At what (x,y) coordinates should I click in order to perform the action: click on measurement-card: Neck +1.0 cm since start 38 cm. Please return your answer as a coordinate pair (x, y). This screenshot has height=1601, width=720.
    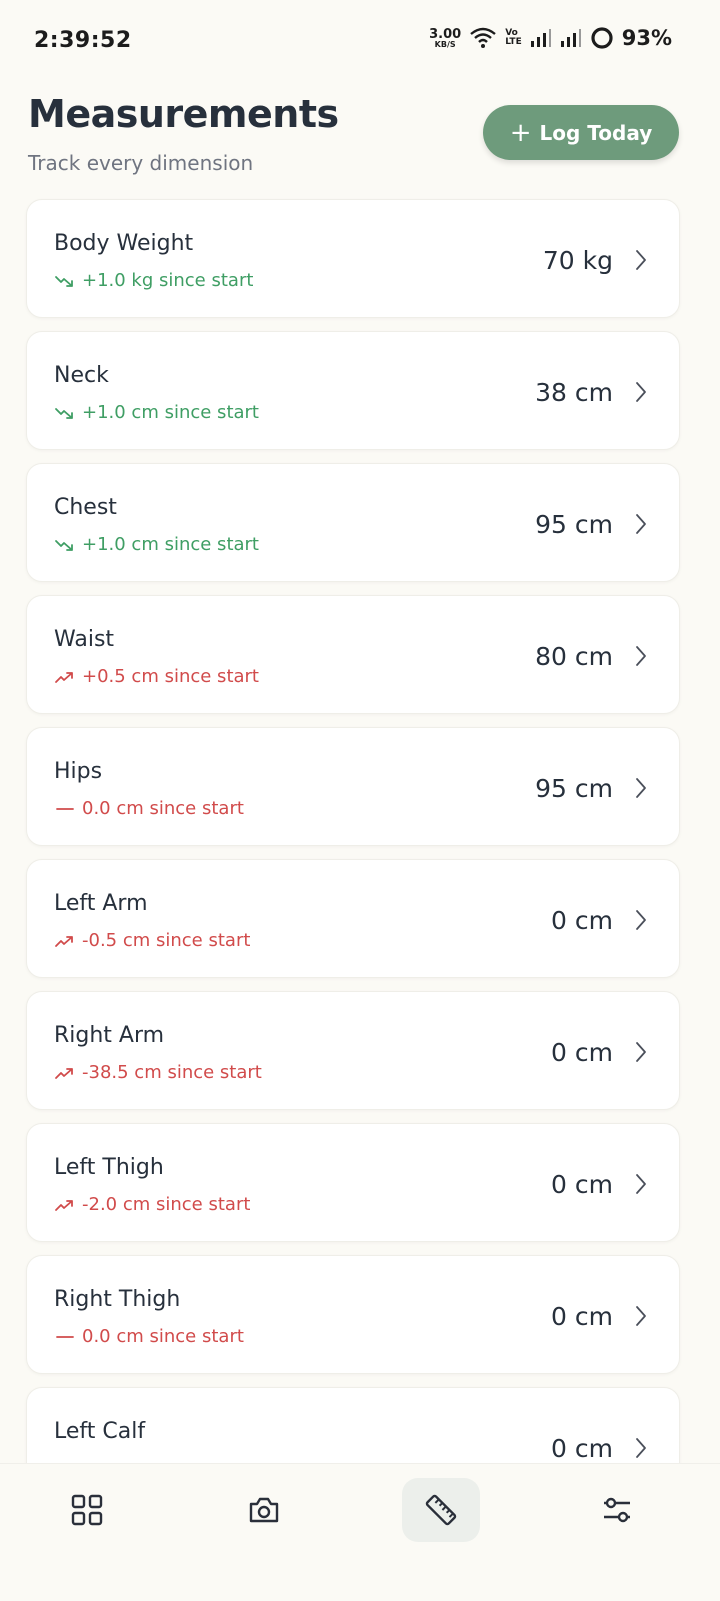
    Looking at the image, I should click on (353, 390).